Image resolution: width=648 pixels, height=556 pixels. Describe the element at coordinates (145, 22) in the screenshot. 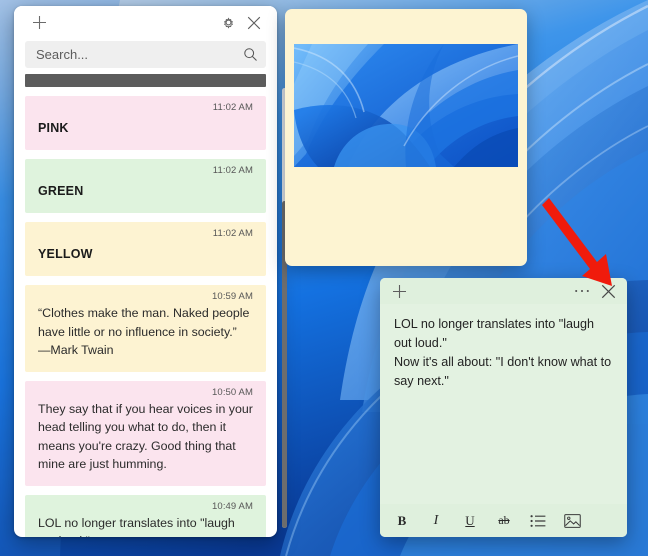

I see `list-window-titlebar` at that location.